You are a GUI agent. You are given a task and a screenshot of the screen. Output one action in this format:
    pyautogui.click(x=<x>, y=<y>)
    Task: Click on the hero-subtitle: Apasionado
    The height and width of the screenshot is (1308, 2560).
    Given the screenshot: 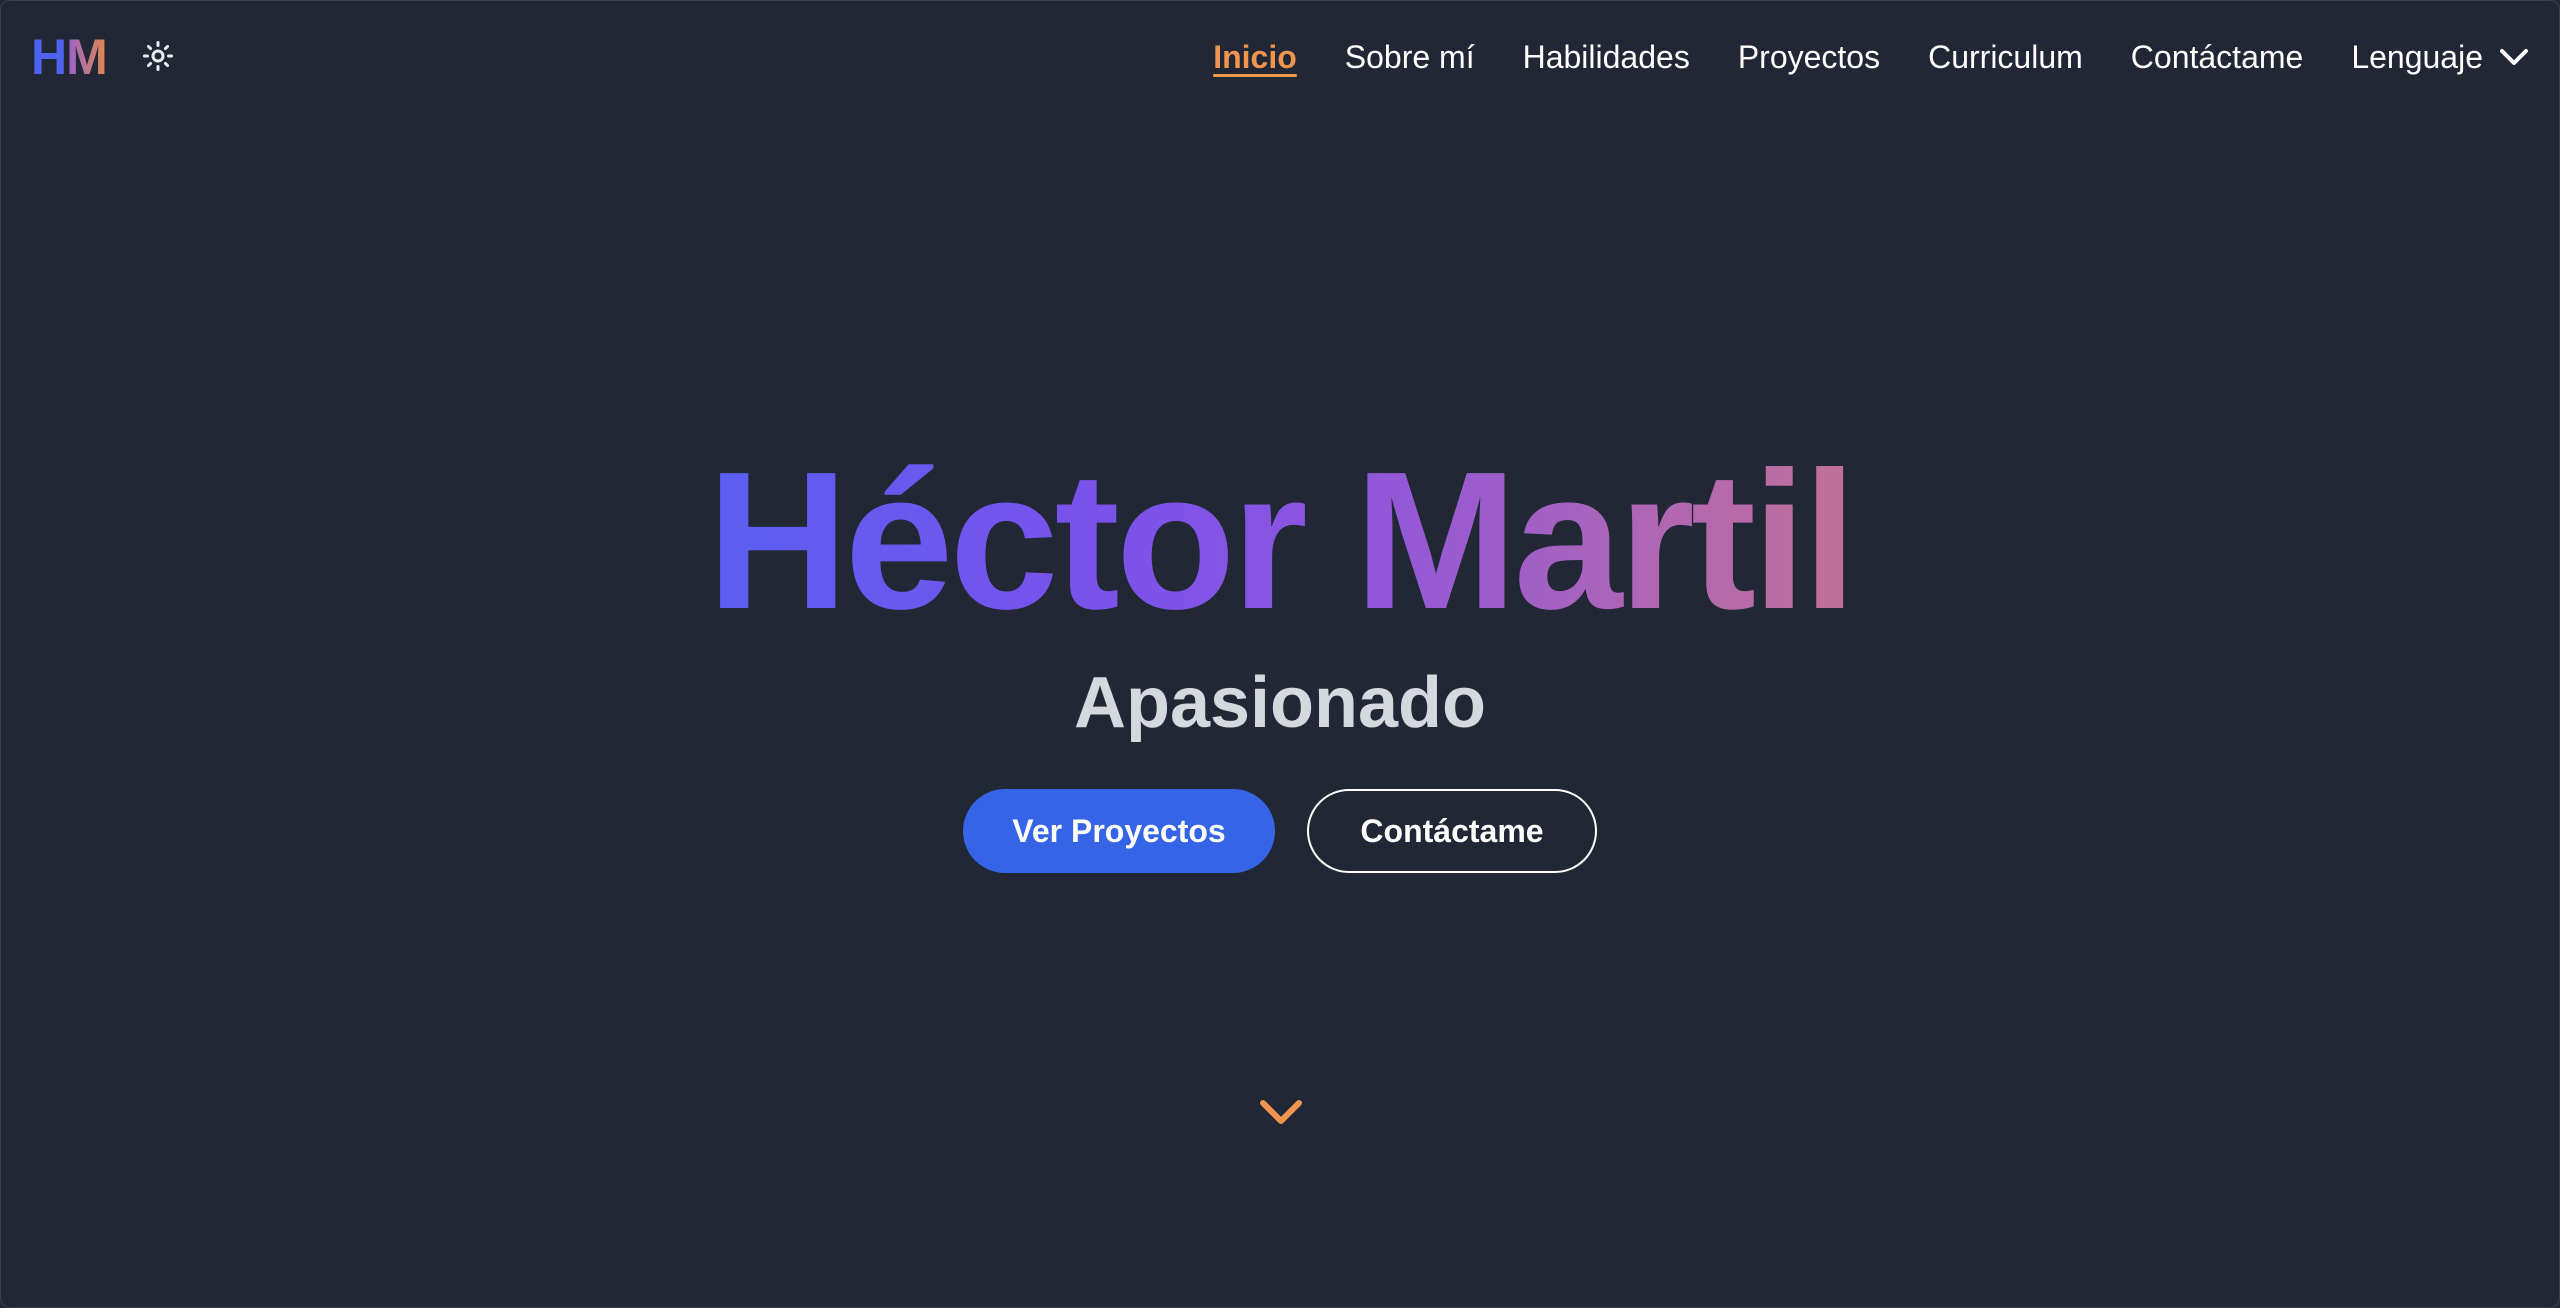 What is the action you would take?
    pyautogui.click(x=1280, y=703)
    